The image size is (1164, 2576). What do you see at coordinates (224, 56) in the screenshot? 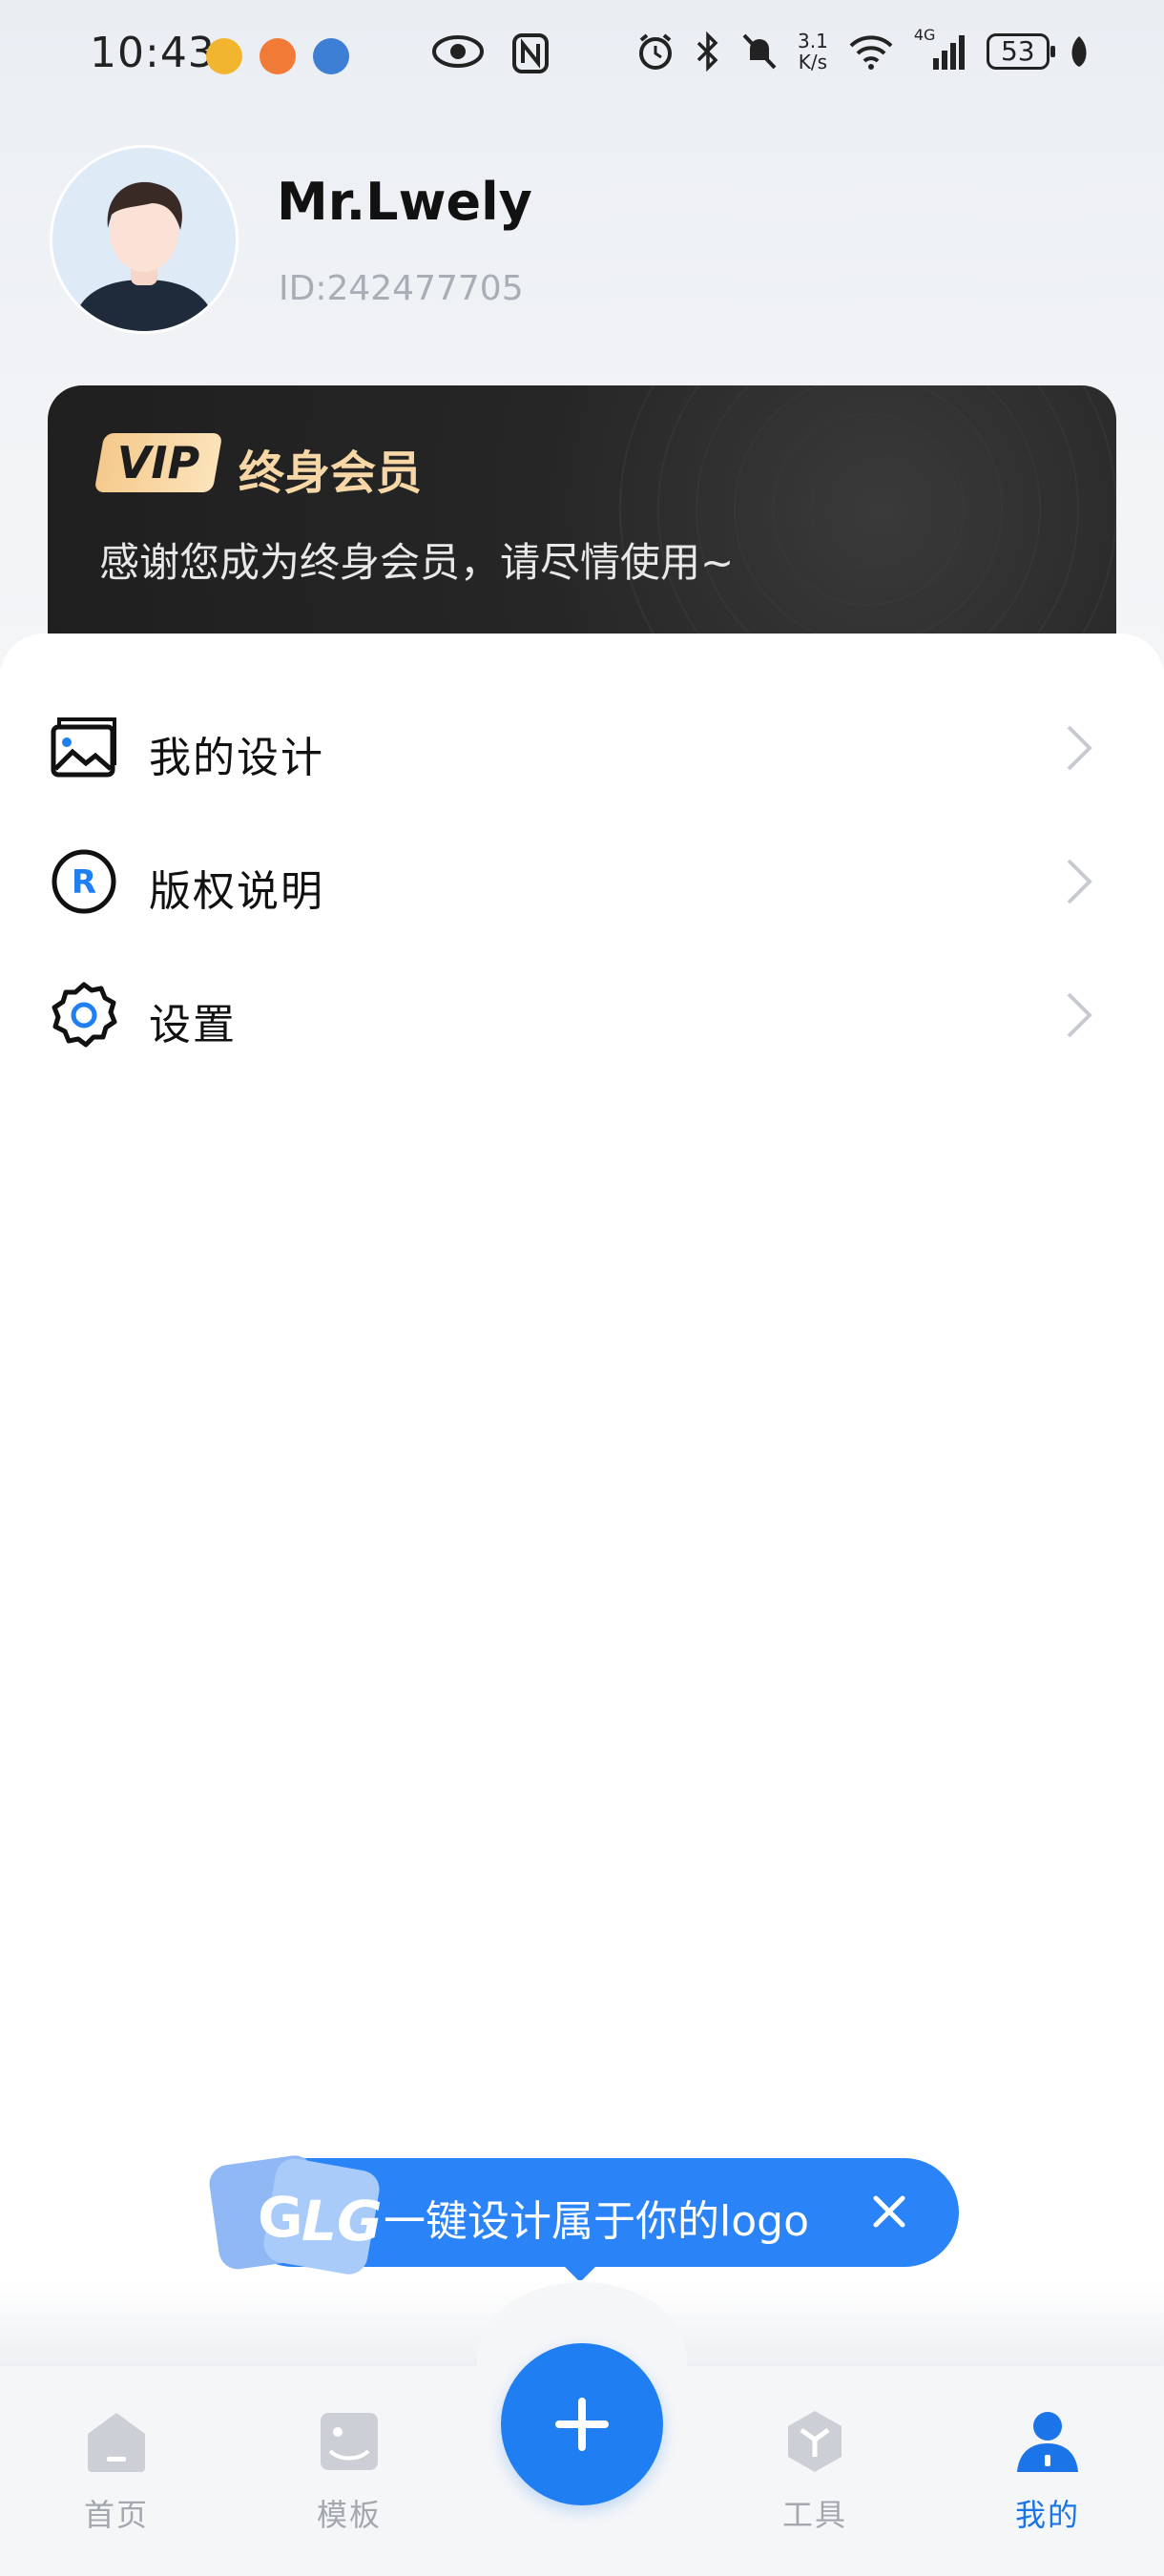
I see `qq-icon` at bounding box center [224, 56].